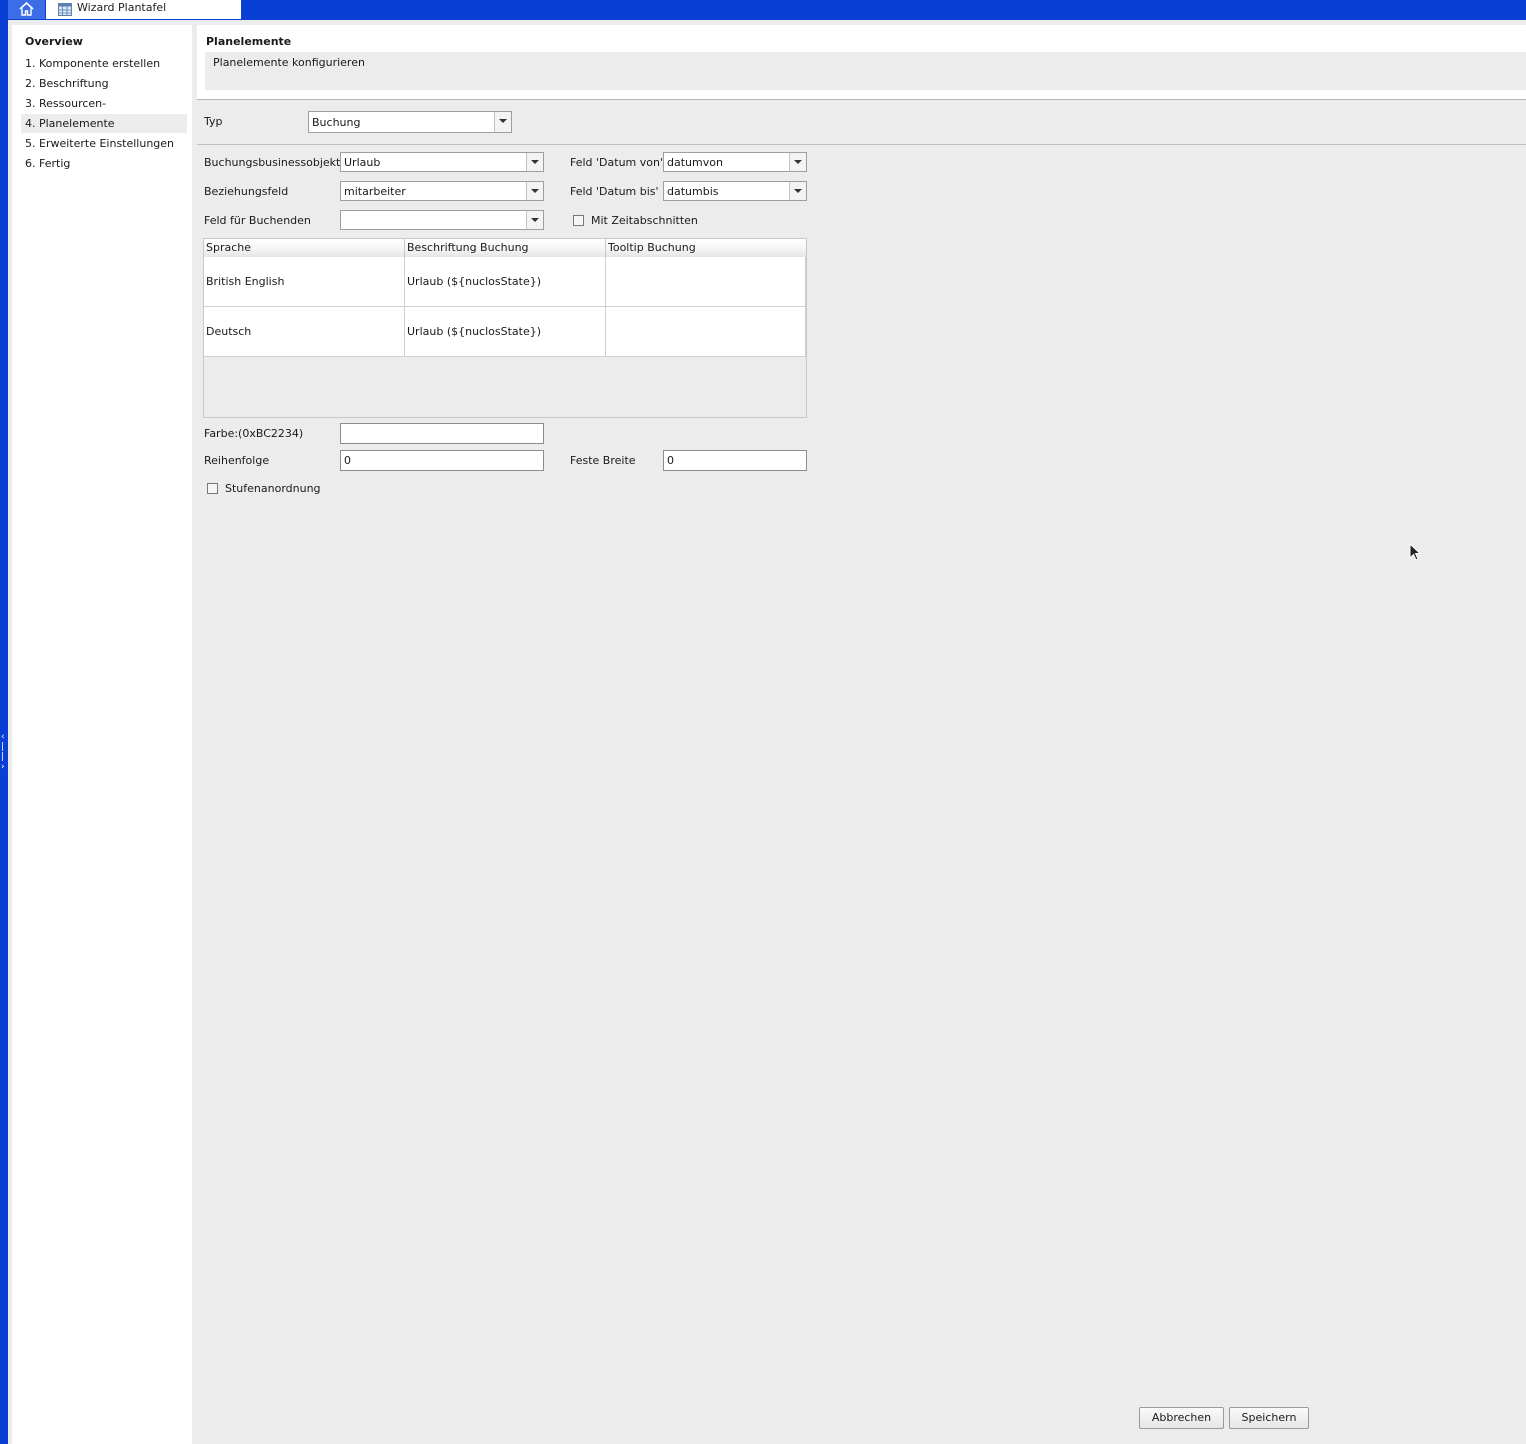 This screenshot has width=1526, height=1444. What do you see at coordinates (104, 123) in the screenshot?
I see `sidebar-item-planelemente: 4. Planelemente` at bounding box center [104, 123].